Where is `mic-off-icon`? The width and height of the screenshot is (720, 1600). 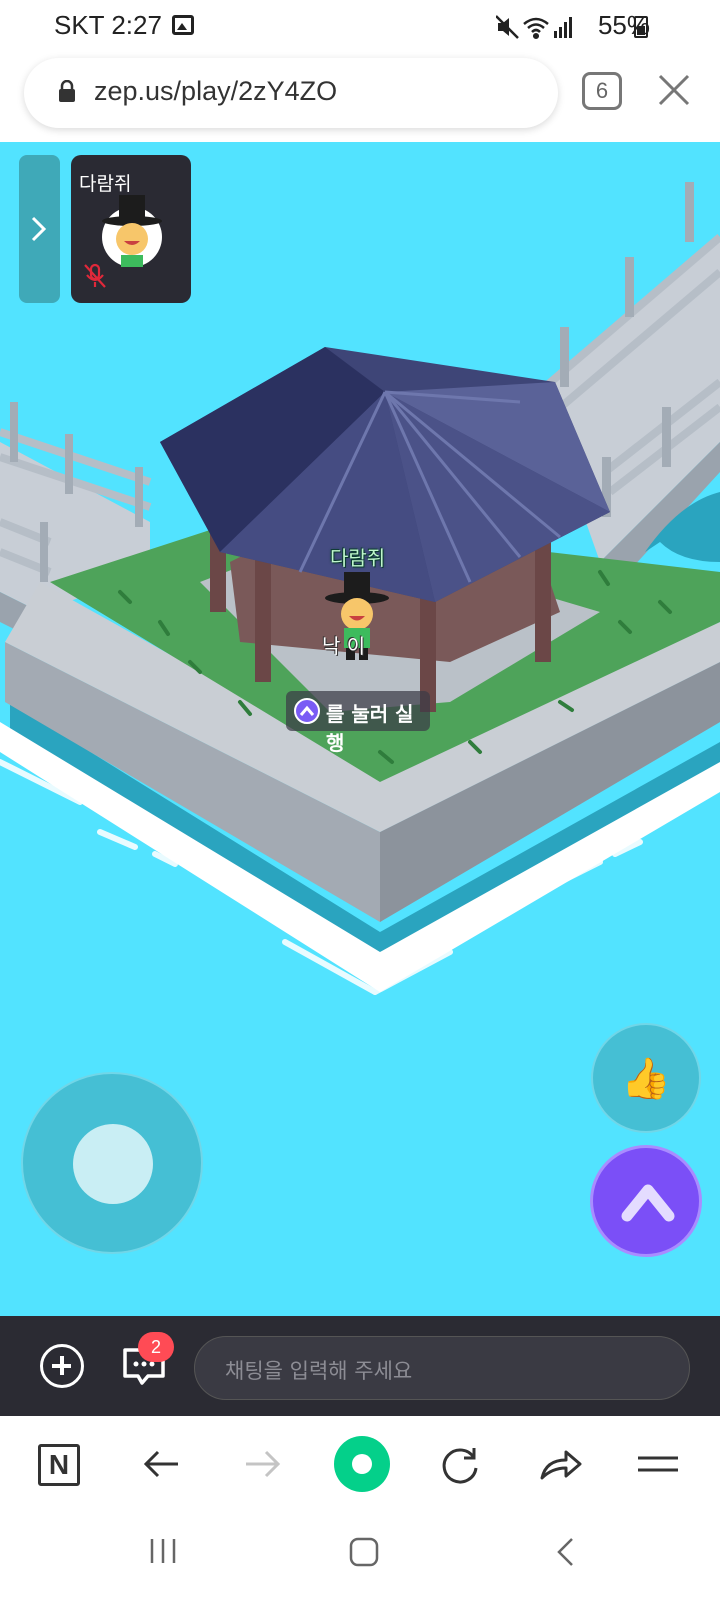 mic-off-icon is located at coordinates (95, 275).